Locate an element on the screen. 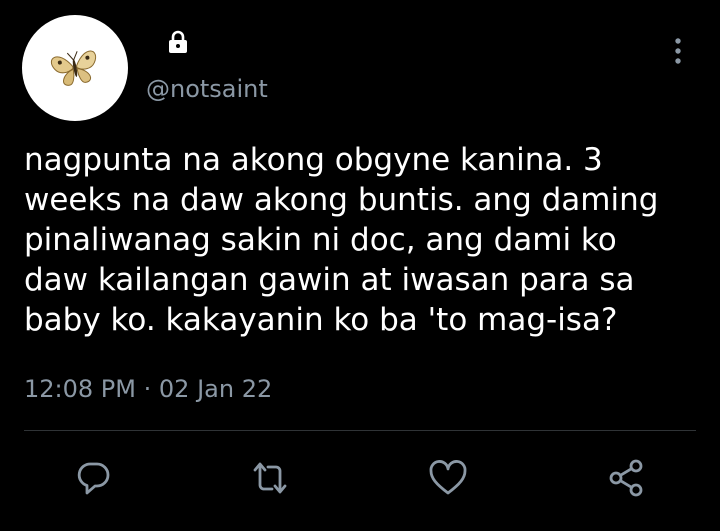 This screenshot has width=720, height=531. tweet-time: 12:08 PM is located at coordinates (80, 389).